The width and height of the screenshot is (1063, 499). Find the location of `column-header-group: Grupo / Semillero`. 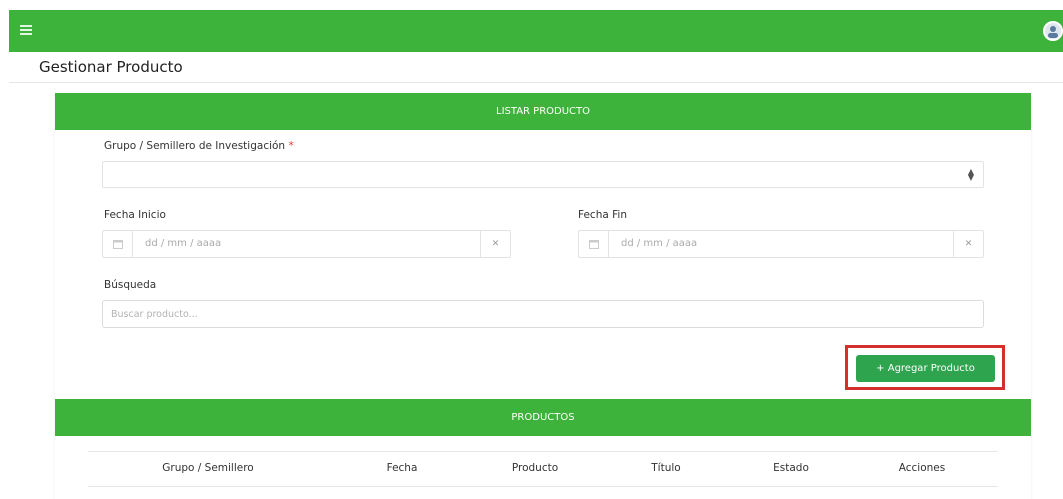

column-header-group: Grupo / Semillero is located at coordinates (208, 468).